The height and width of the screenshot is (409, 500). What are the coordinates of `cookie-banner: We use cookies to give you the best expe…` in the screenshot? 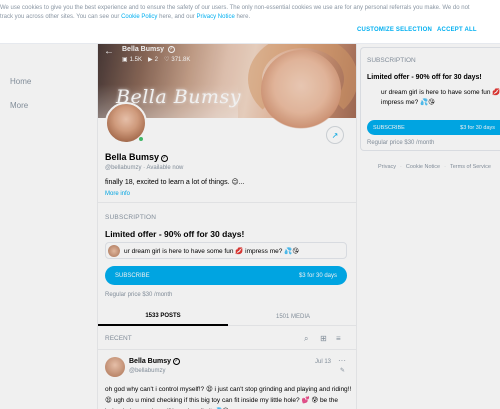 It's located at (250, 22).